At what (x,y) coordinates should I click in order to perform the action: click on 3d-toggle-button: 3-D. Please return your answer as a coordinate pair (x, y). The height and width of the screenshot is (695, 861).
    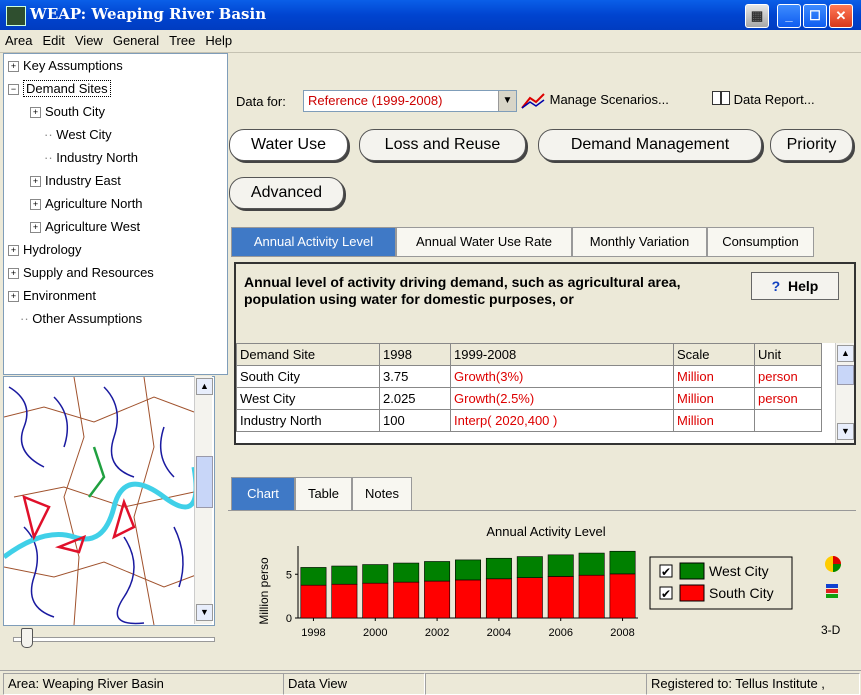
    Looking at the image, I should click on (830, 630).